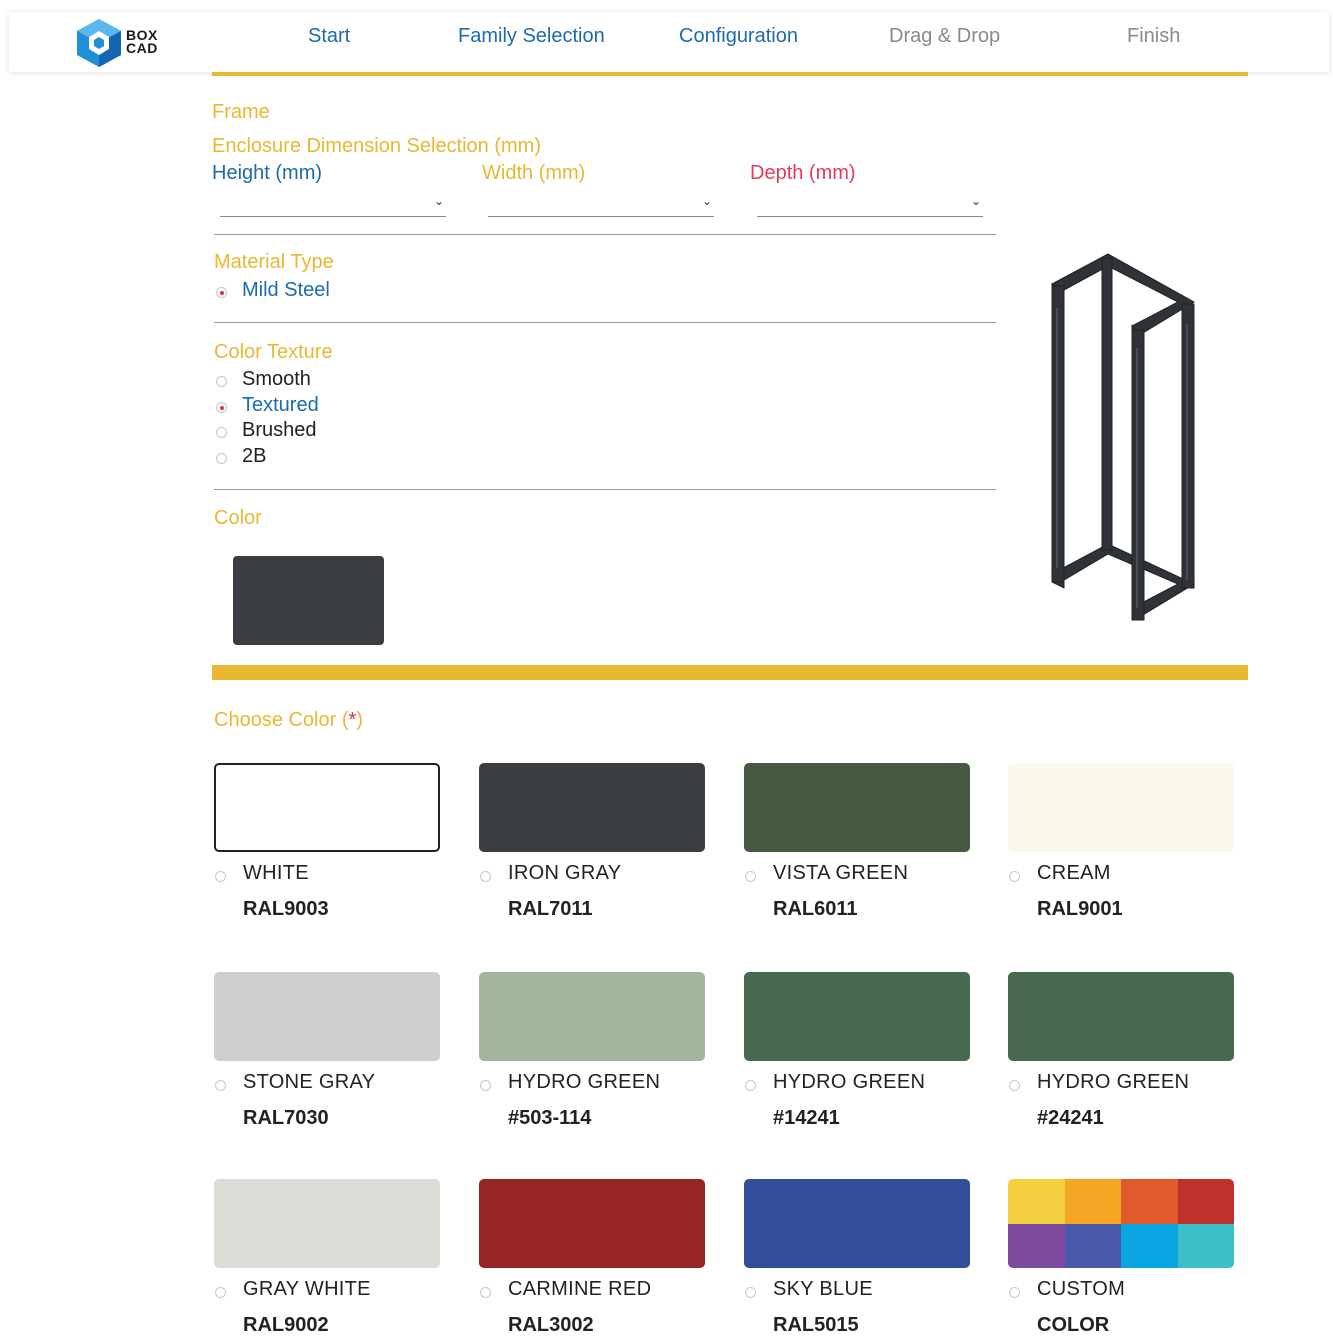 The image size is (1333, 1337). What do you see at coordinates (485, 876) in the screenshot?
I see `color-radio-iron-gray-ral7011` at bounding box center [485, 876].